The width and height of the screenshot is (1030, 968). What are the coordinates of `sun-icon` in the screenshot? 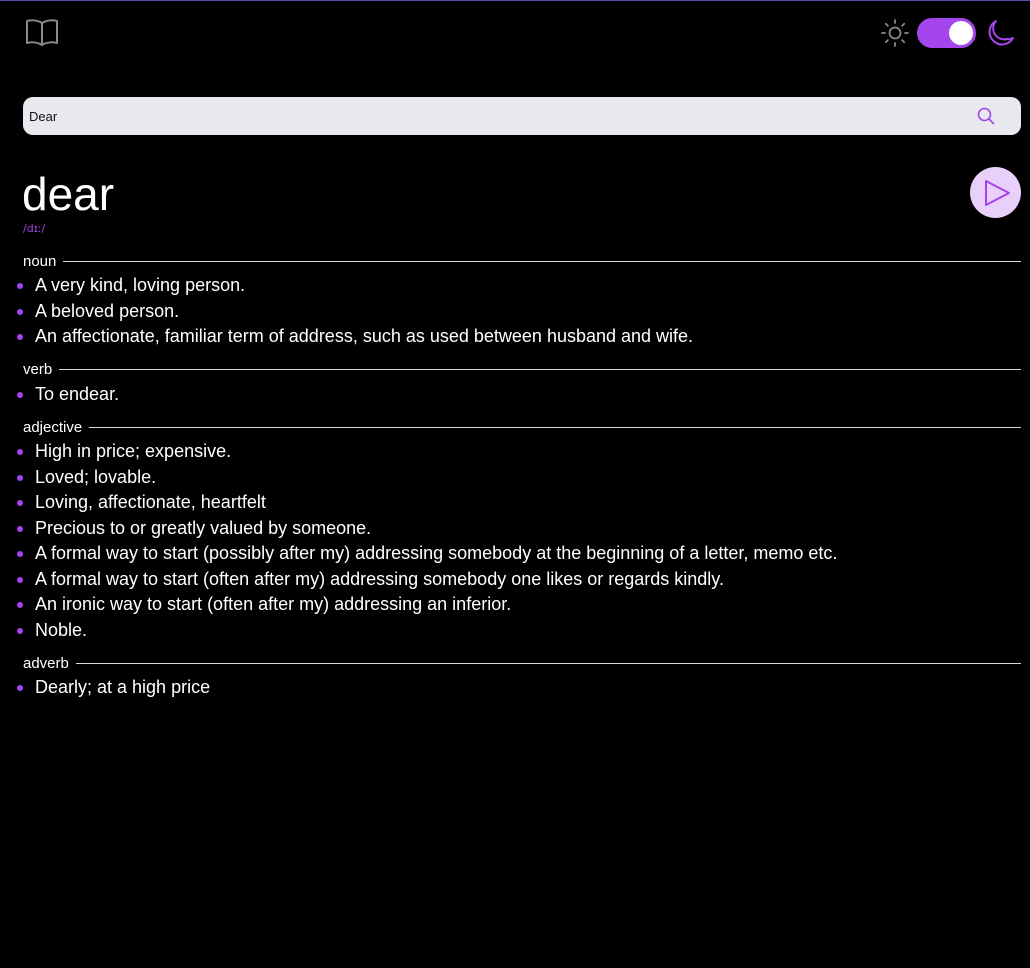 It's located at (895, 33).